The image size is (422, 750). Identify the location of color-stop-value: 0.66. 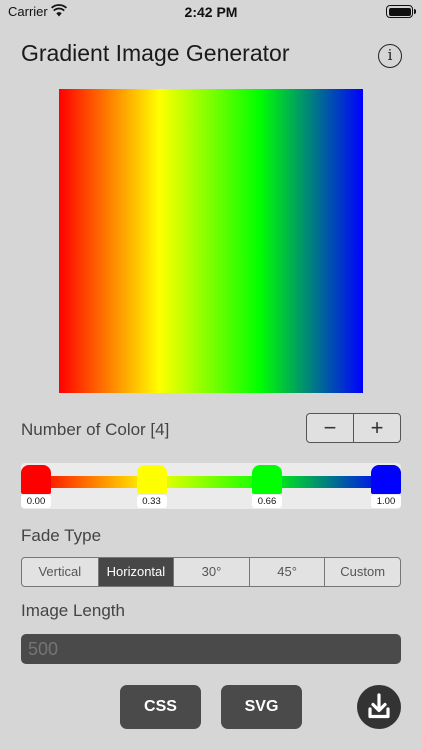
(267, 501).